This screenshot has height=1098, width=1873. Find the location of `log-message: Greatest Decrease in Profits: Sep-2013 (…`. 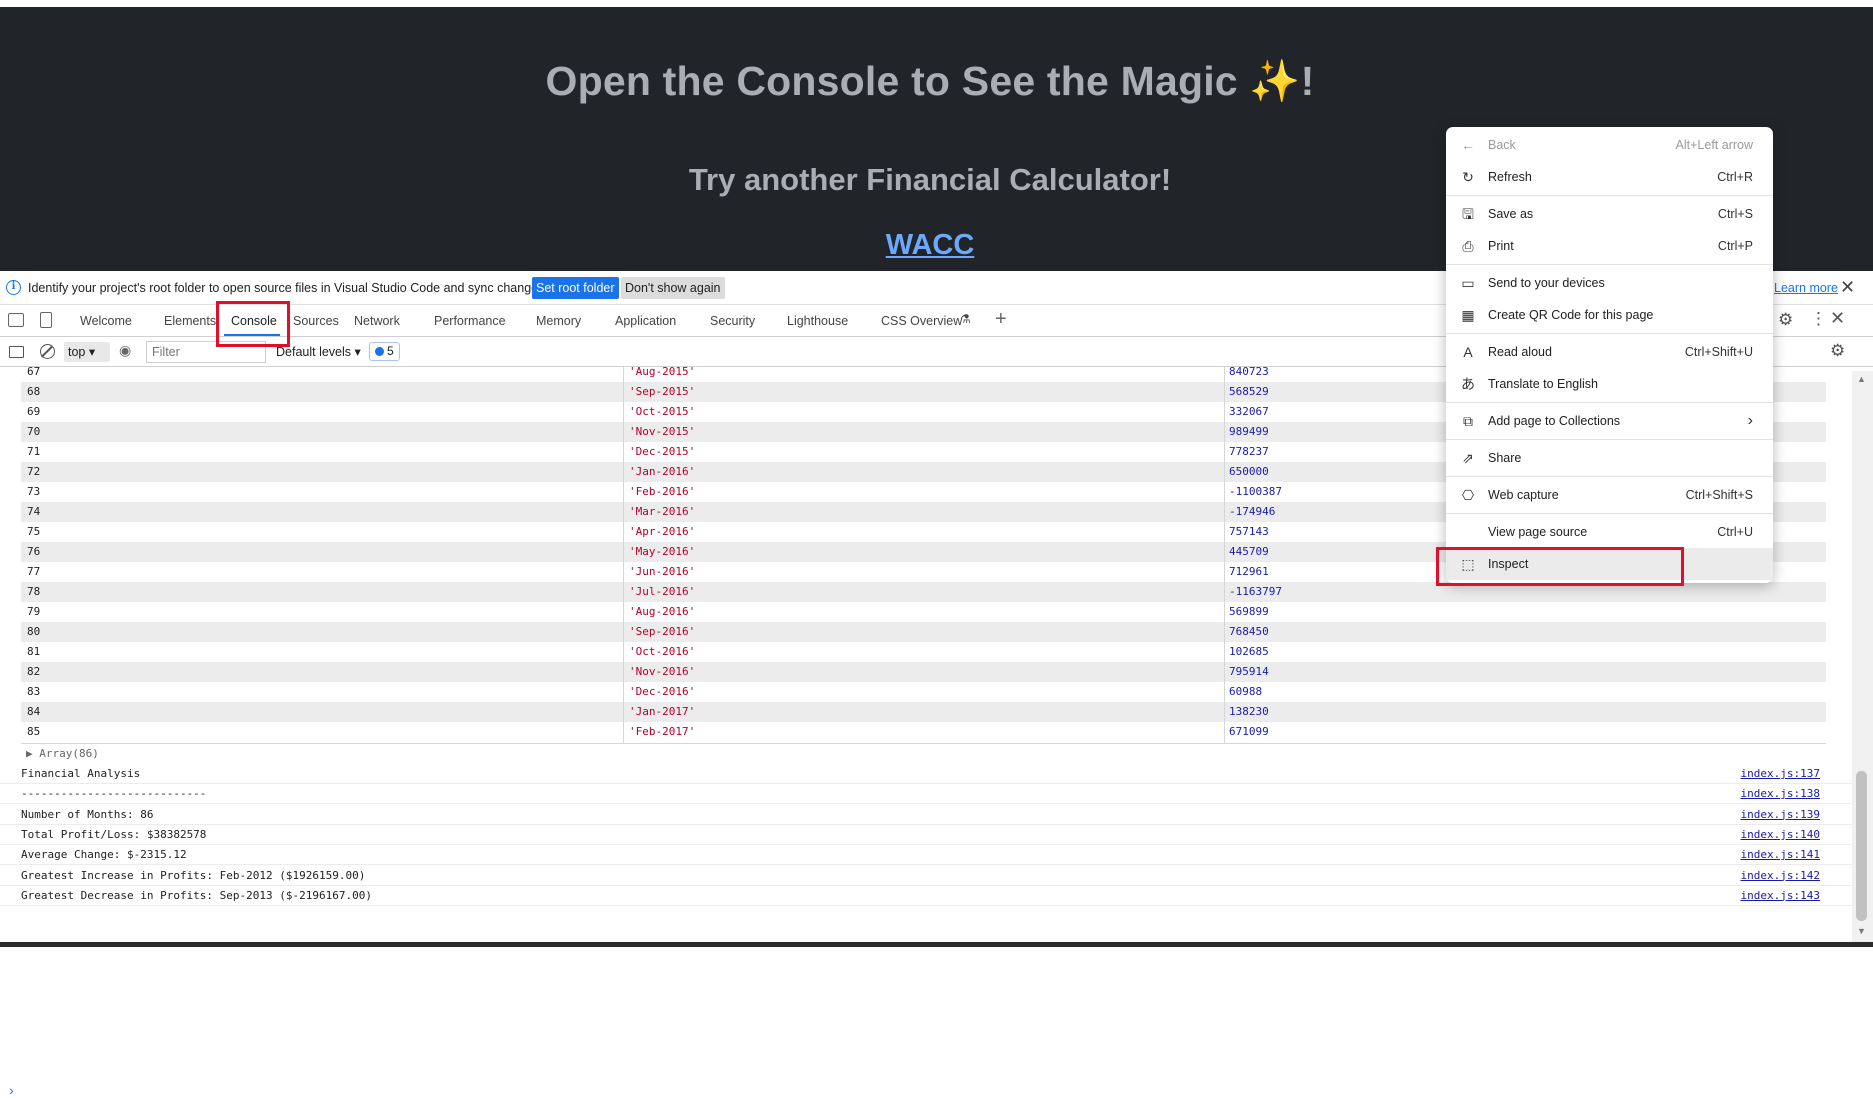

log-message: Greatest Decrease in Profits: Sep-2013 (… is located at coordinates (196, 895).